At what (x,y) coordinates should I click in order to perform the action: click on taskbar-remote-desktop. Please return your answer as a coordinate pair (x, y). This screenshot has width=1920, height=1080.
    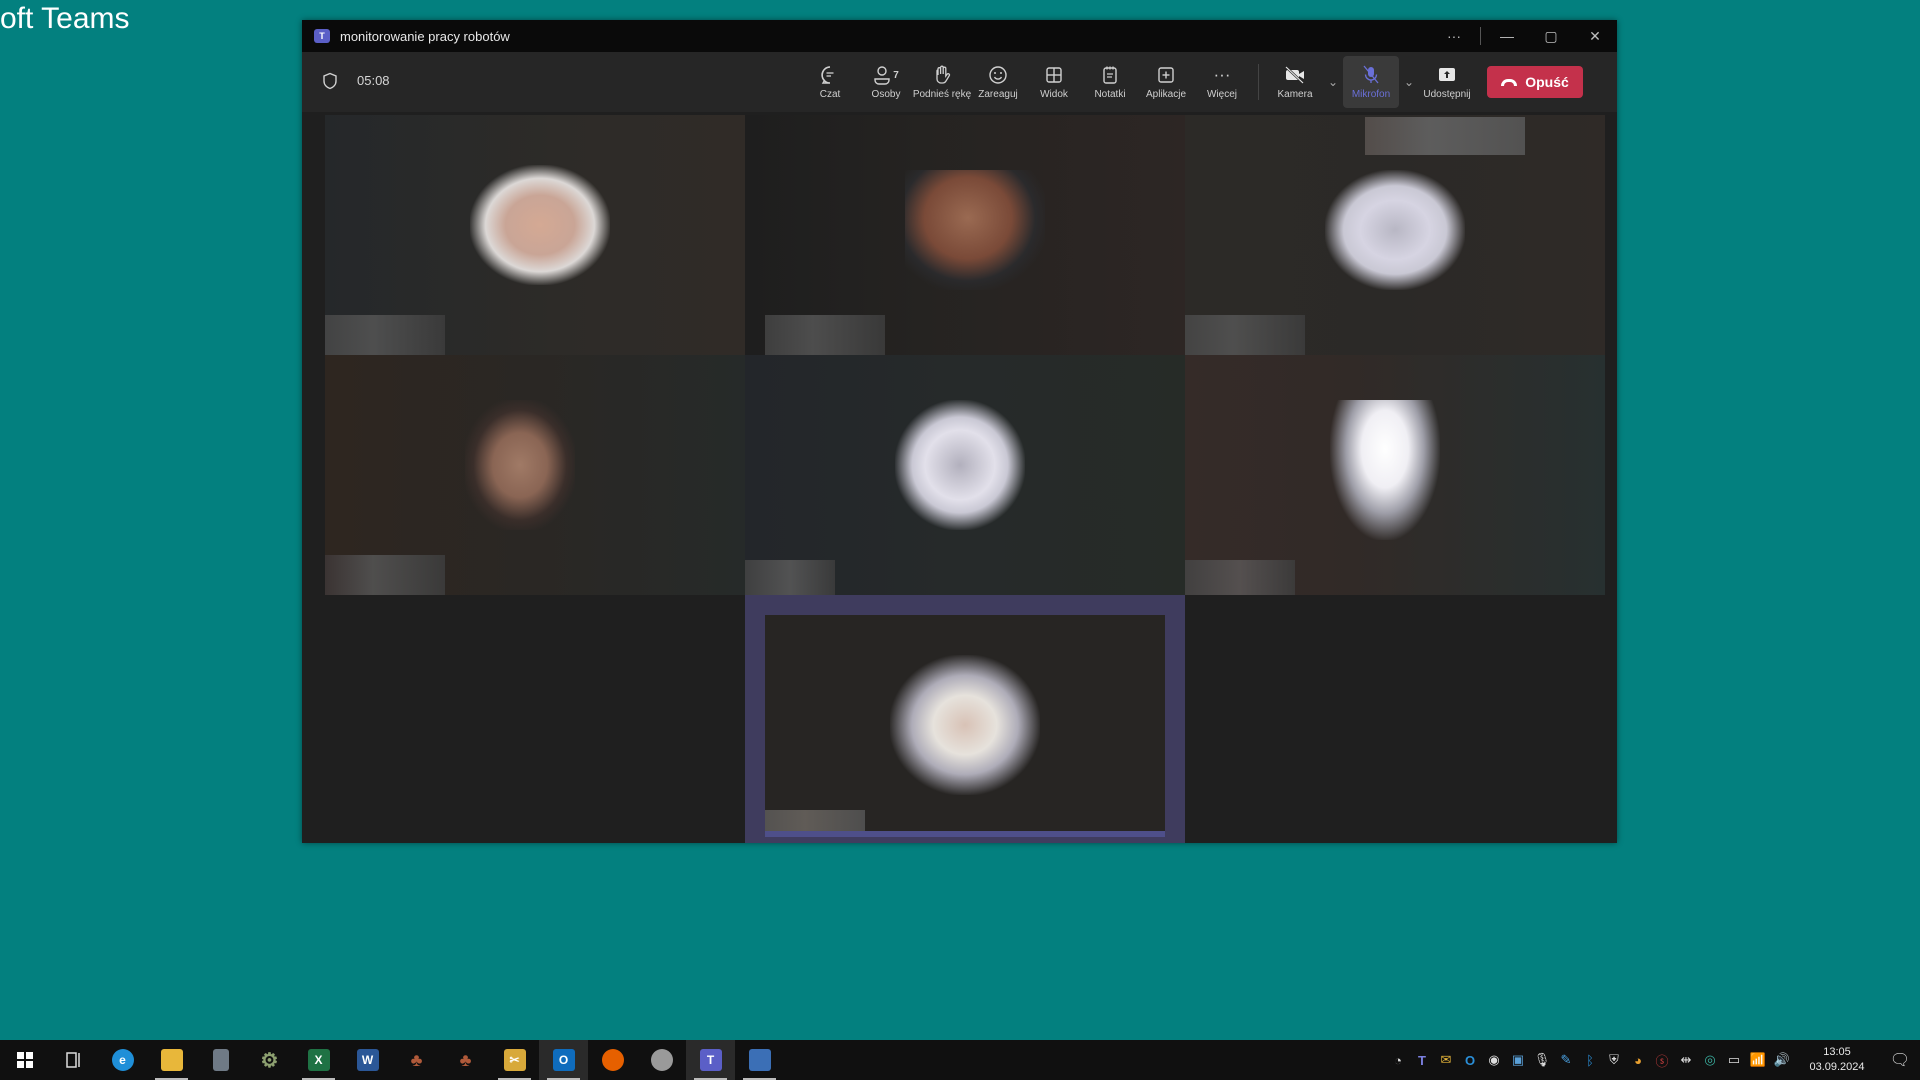
    Looking at the image, I should click on (759, 1060).